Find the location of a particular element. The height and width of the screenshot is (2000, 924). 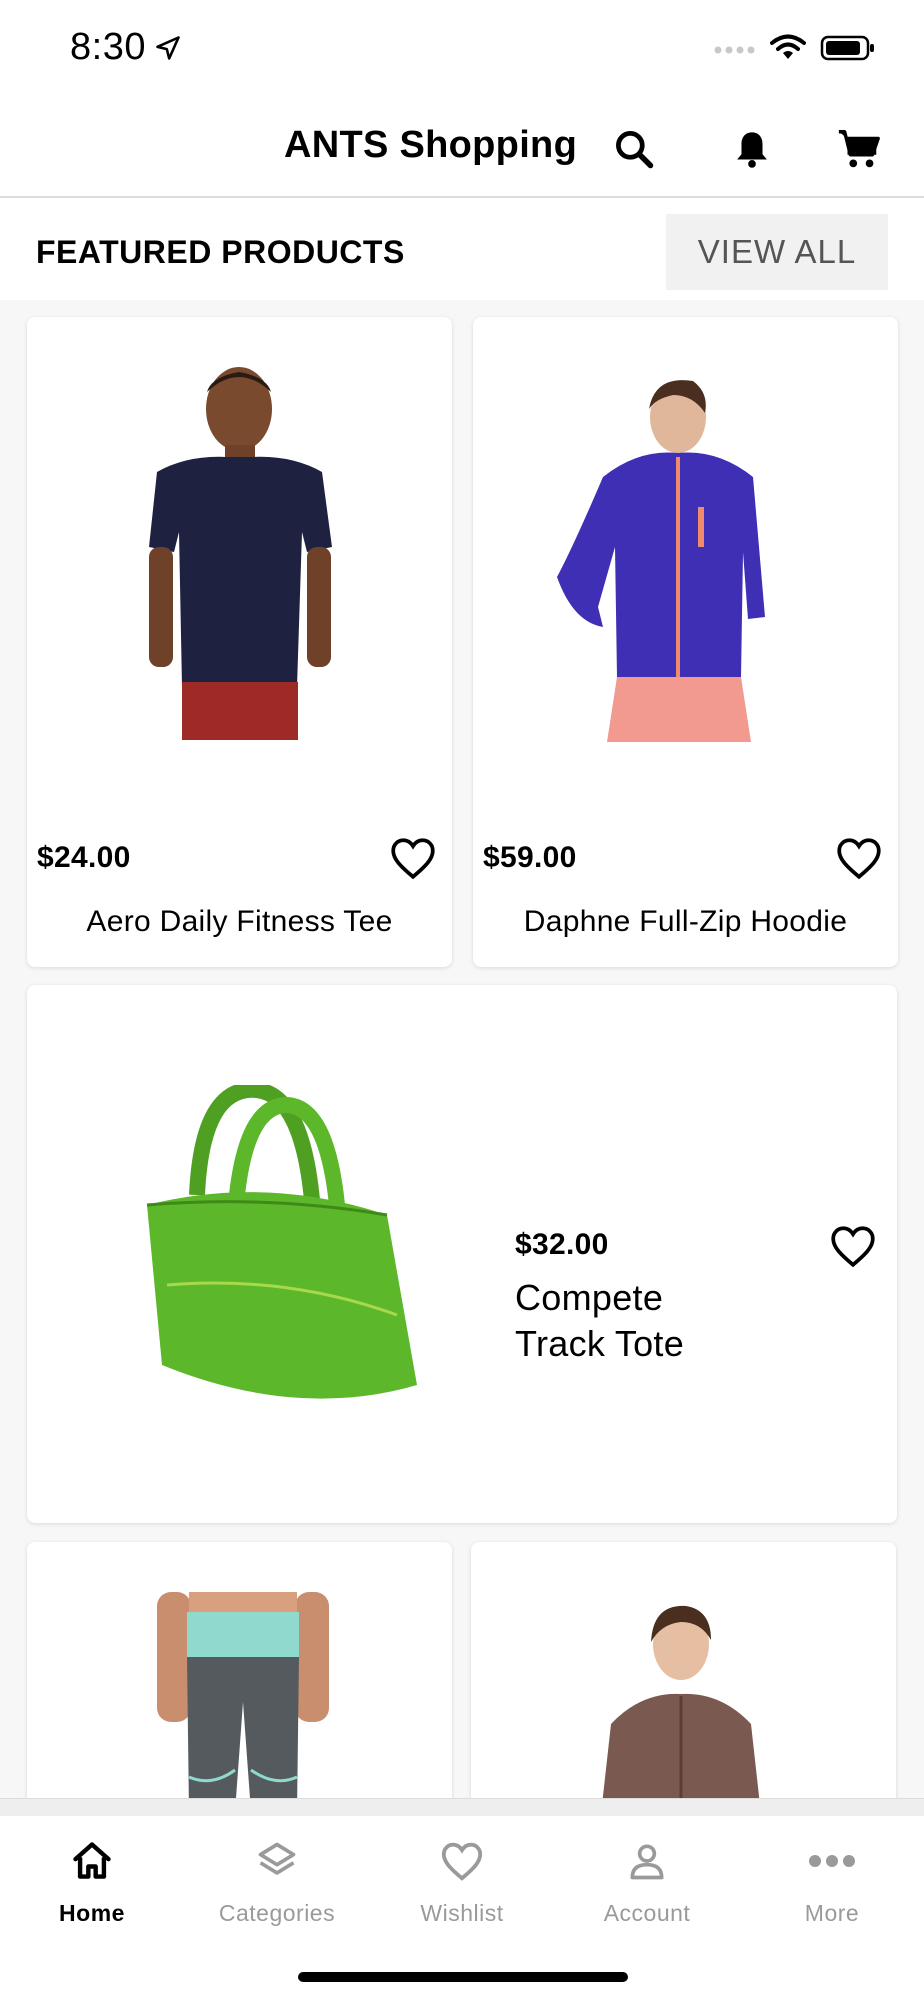

notifications-button is located at coordinates (752, 149).